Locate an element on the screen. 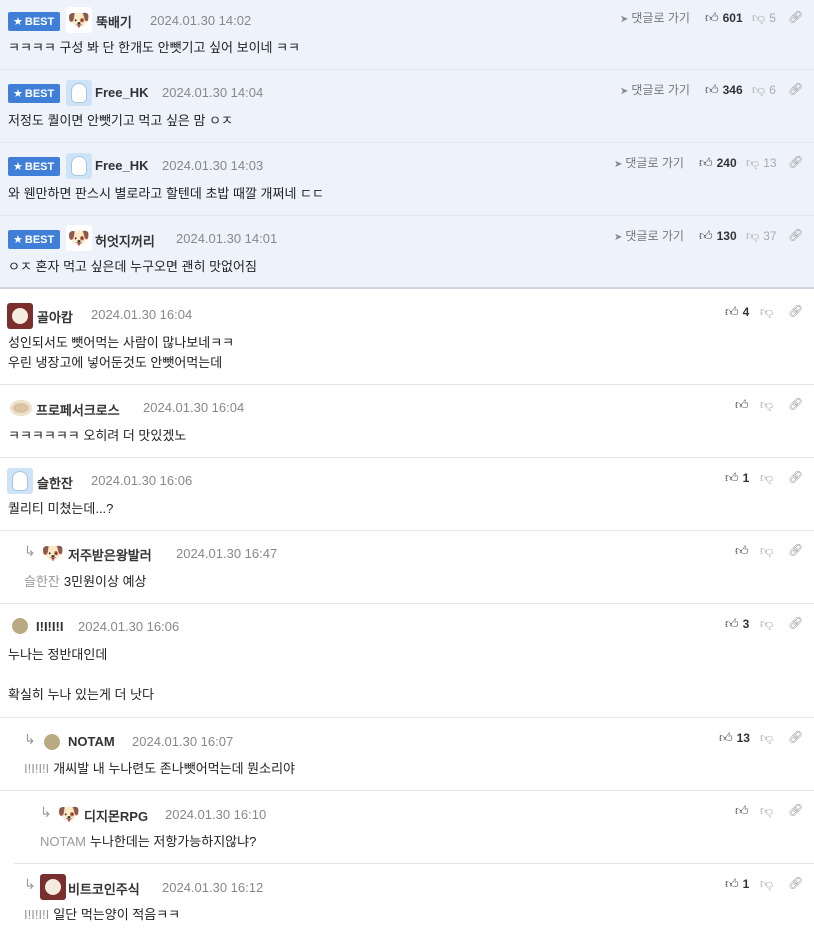 This screenshot has width=814, height=934. comment-text: 저정도 퀄이면 안뺏기고 먹고 싶은 맘 ㅇㅈ is located at coordinates (120, 120).